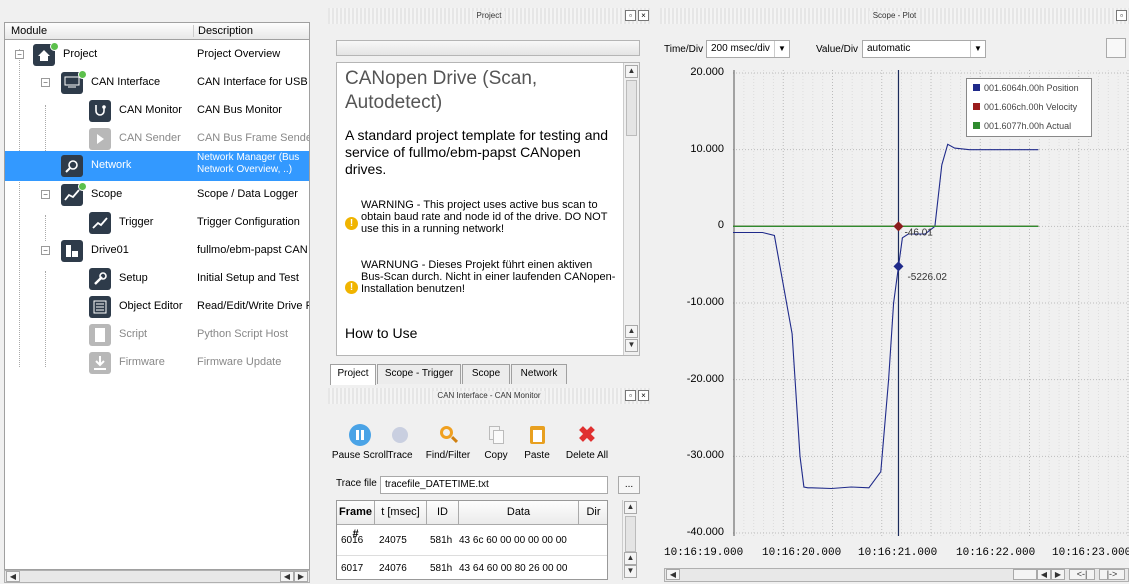 The image size is (1129, 584). I want to click on y-tick-label: 20.000, so click(707, 72).